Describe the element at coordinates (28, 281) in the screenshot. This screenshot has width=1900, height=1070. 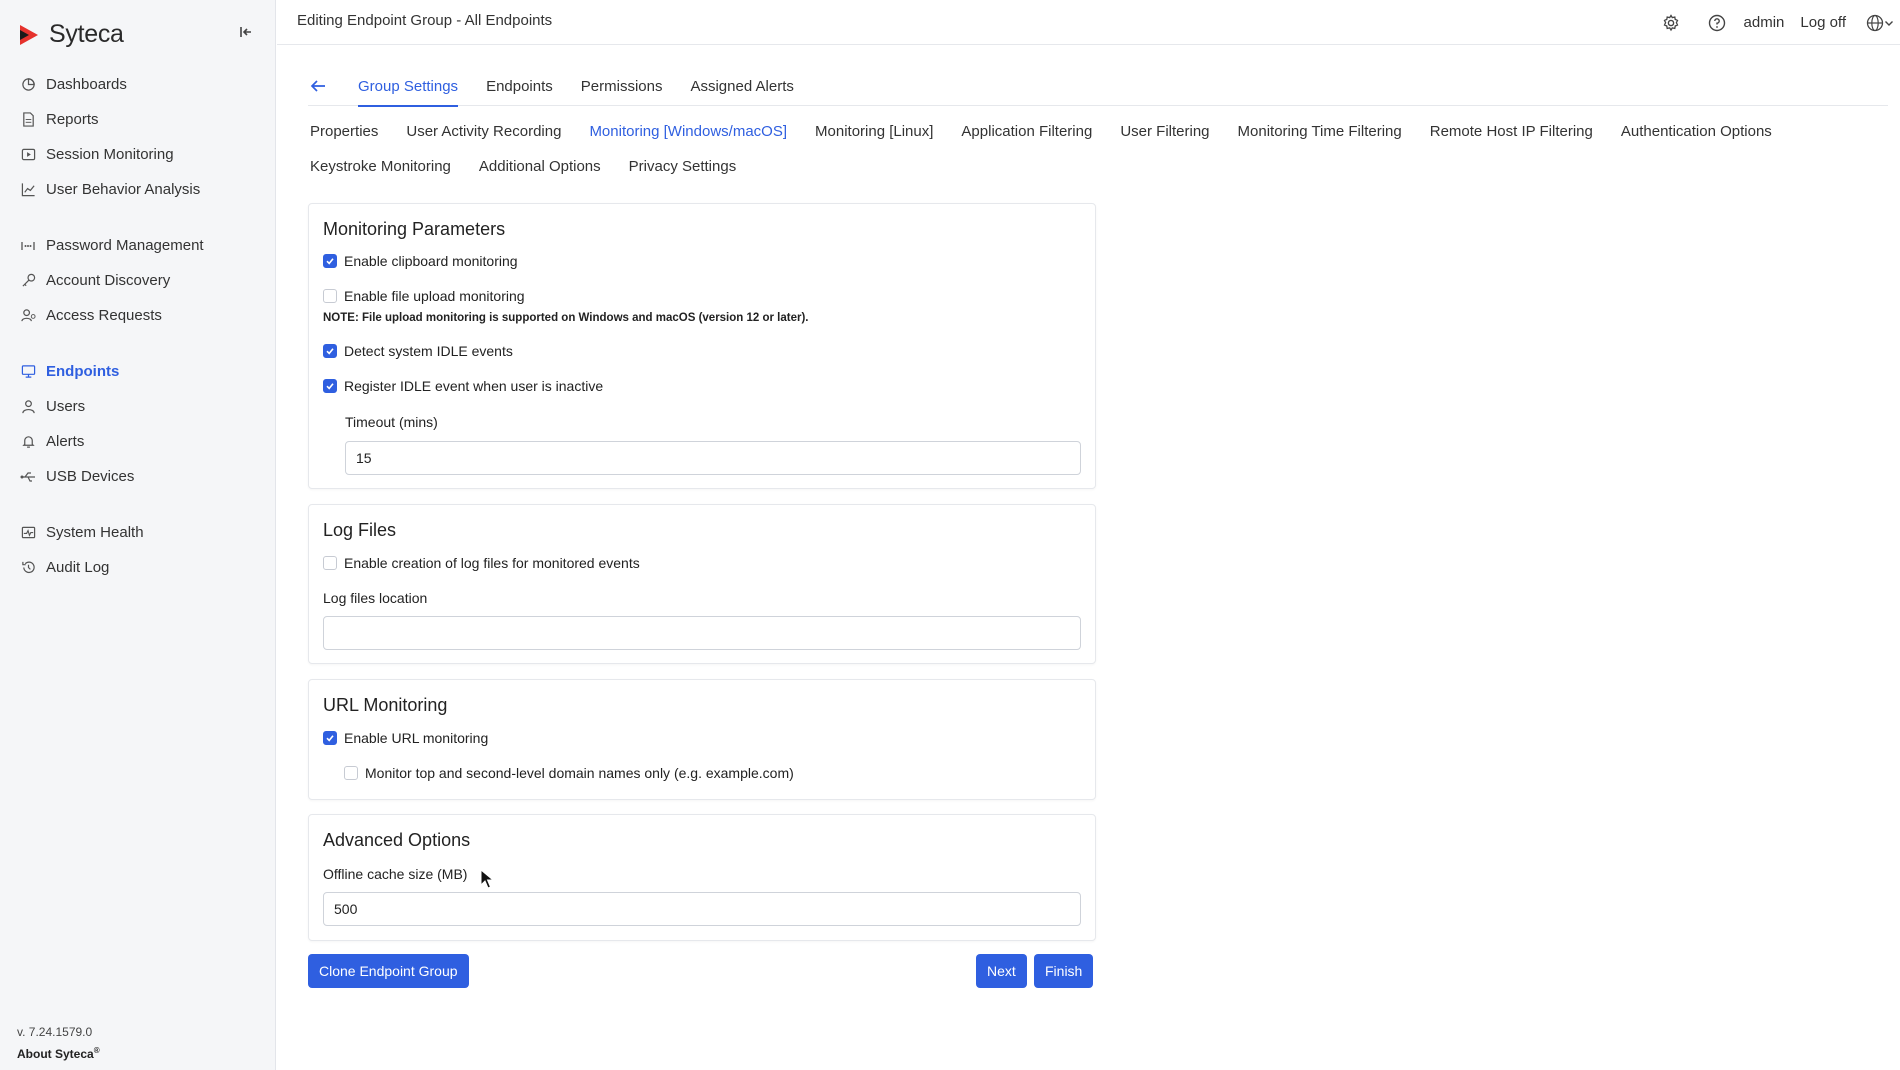
I see `key-icon` at that location.